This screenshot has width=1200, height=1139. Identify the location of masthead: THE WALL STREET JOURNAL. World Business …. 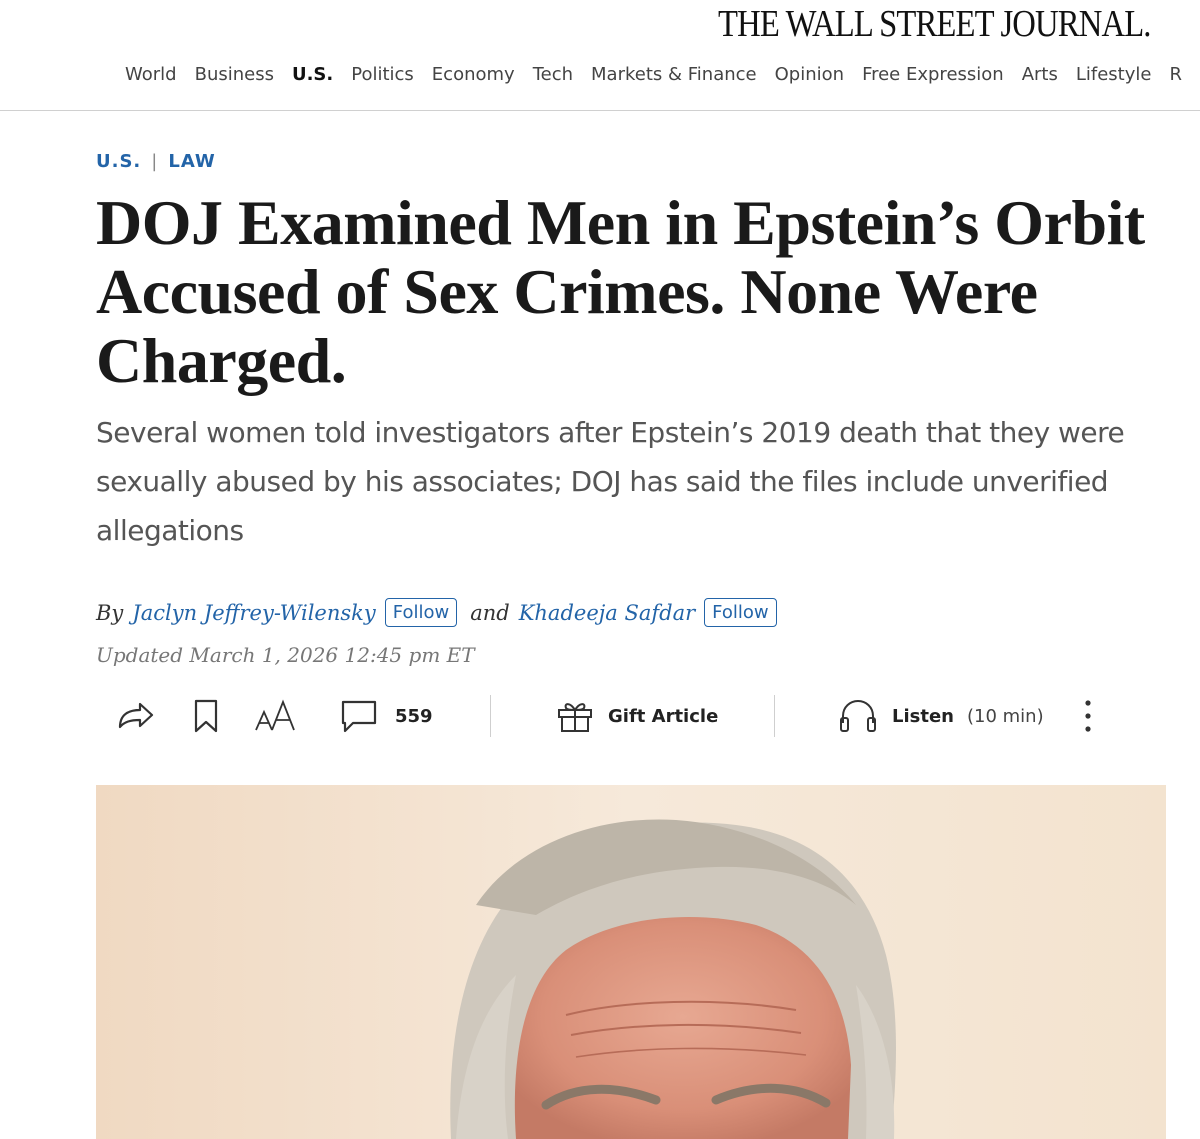
(600, 55).